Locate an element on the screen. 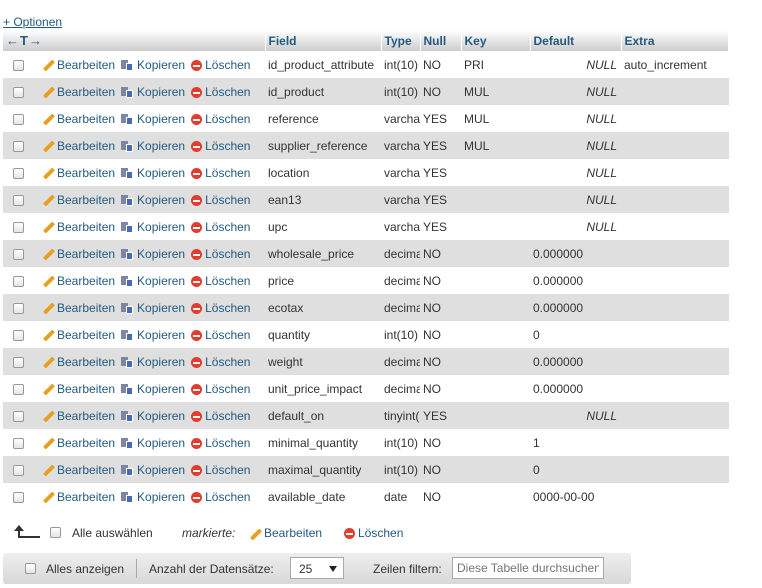 The width and height of the screenshot is (762, 588). pencil-icon is located at coordinates (48, 119).